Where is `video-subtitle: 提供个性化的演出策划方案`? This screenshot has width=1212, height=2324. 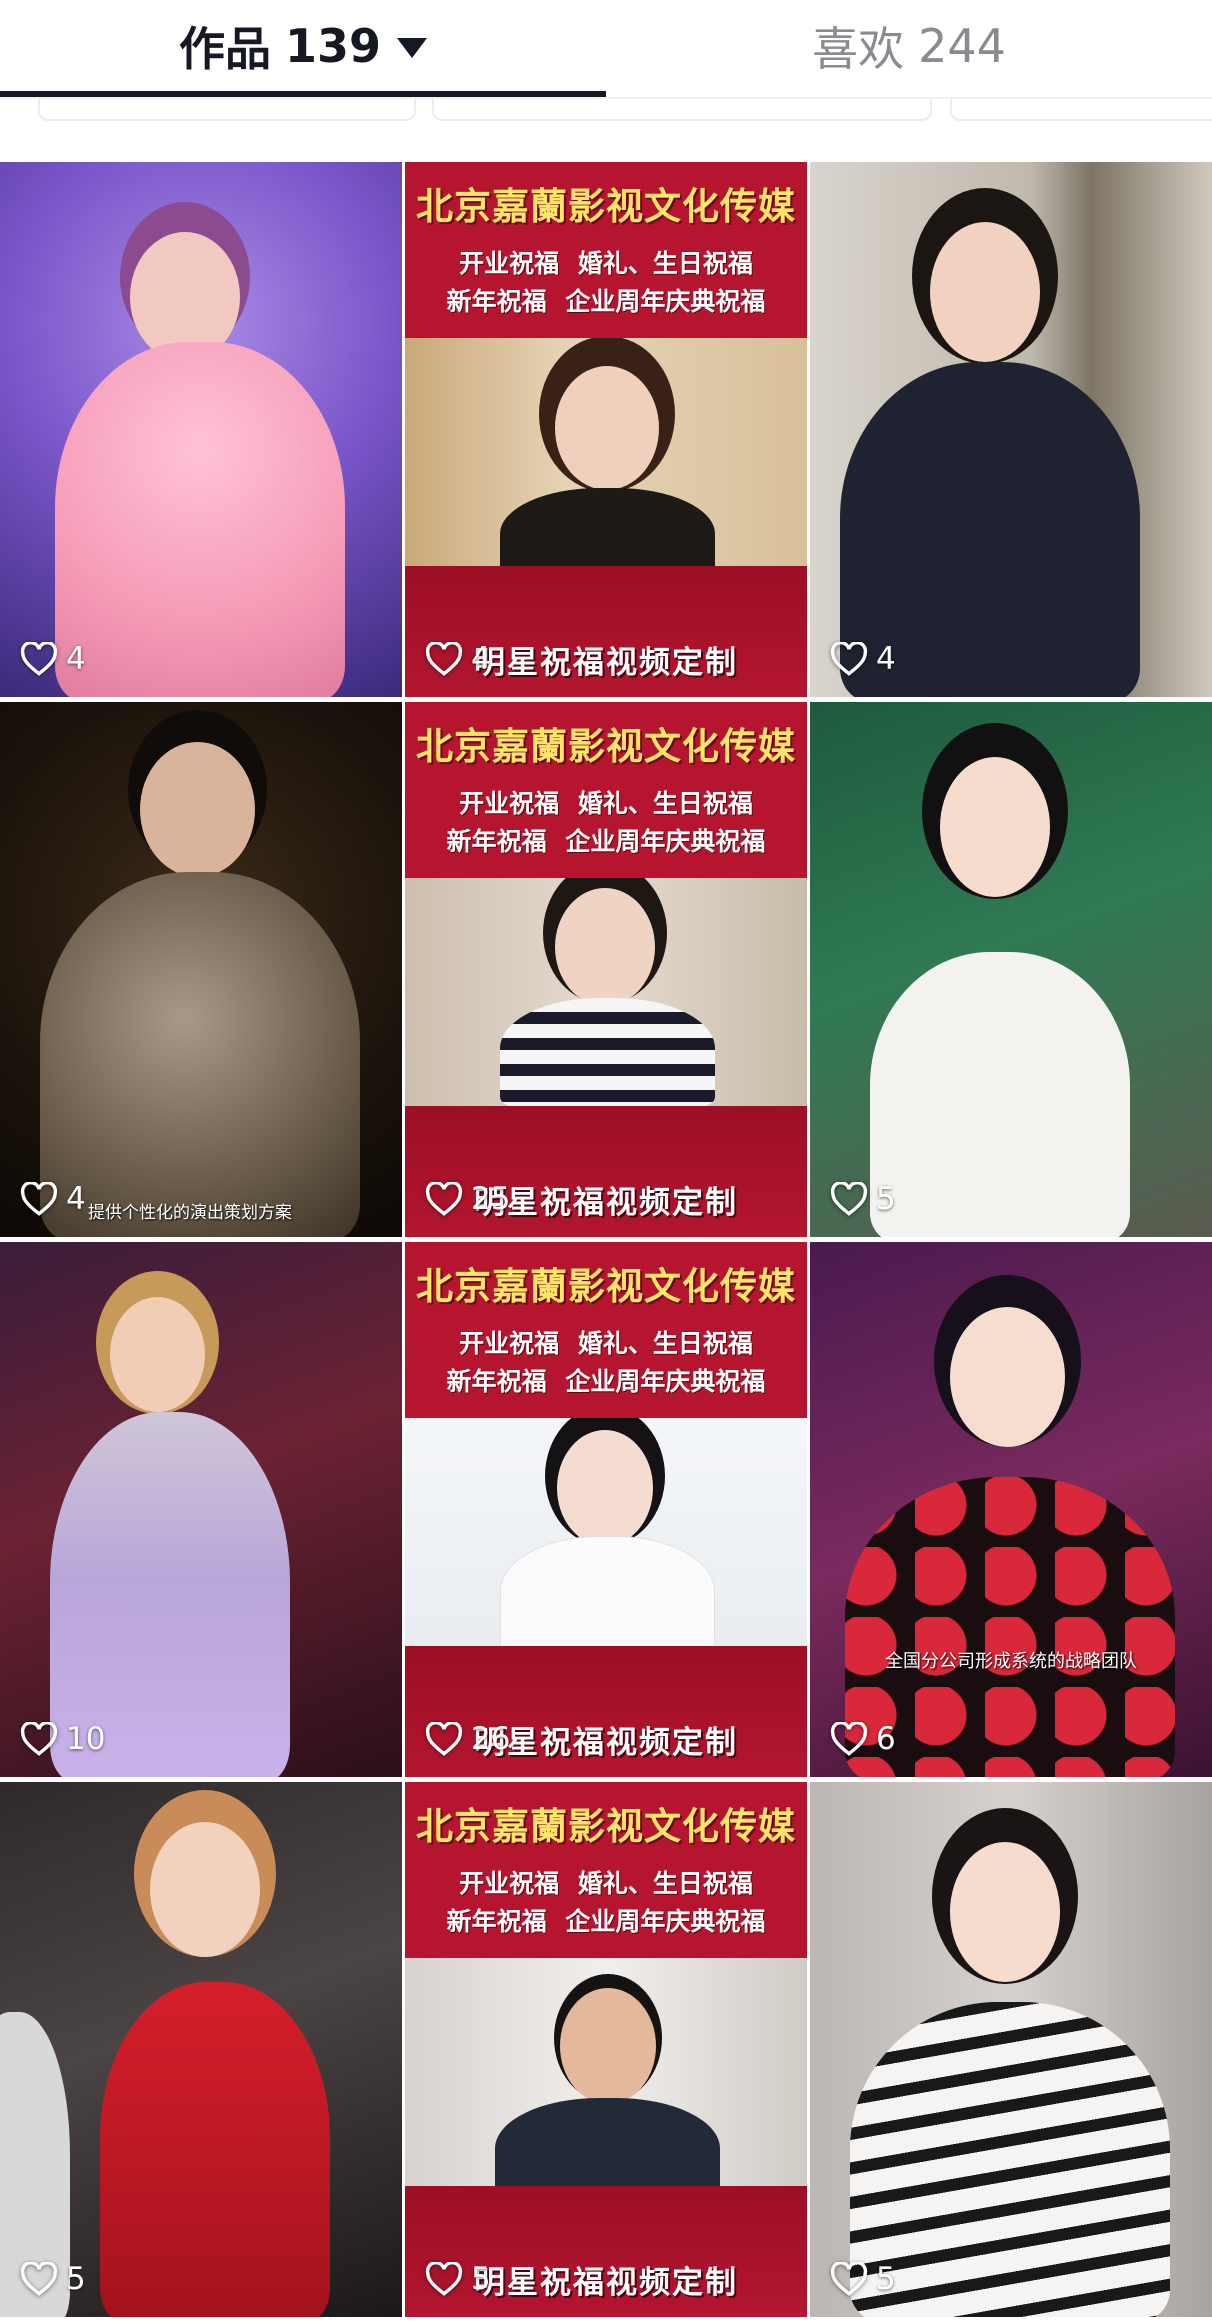
video-subtitle: 提供个性化的演出策划方案 is located at coordinates (190, 1213).